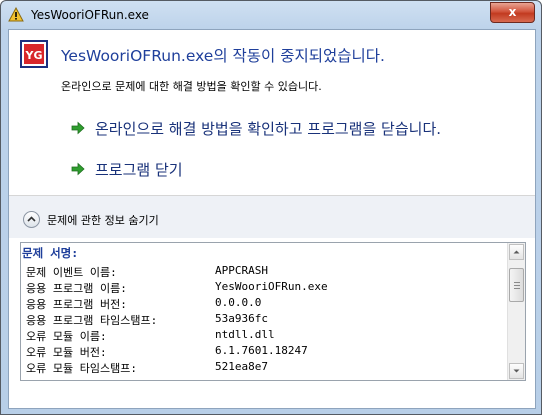  Describe the element at coordinates (66, 336) in the screenshot. I see `detail-label: 오류 모듈 이름:` at that location.